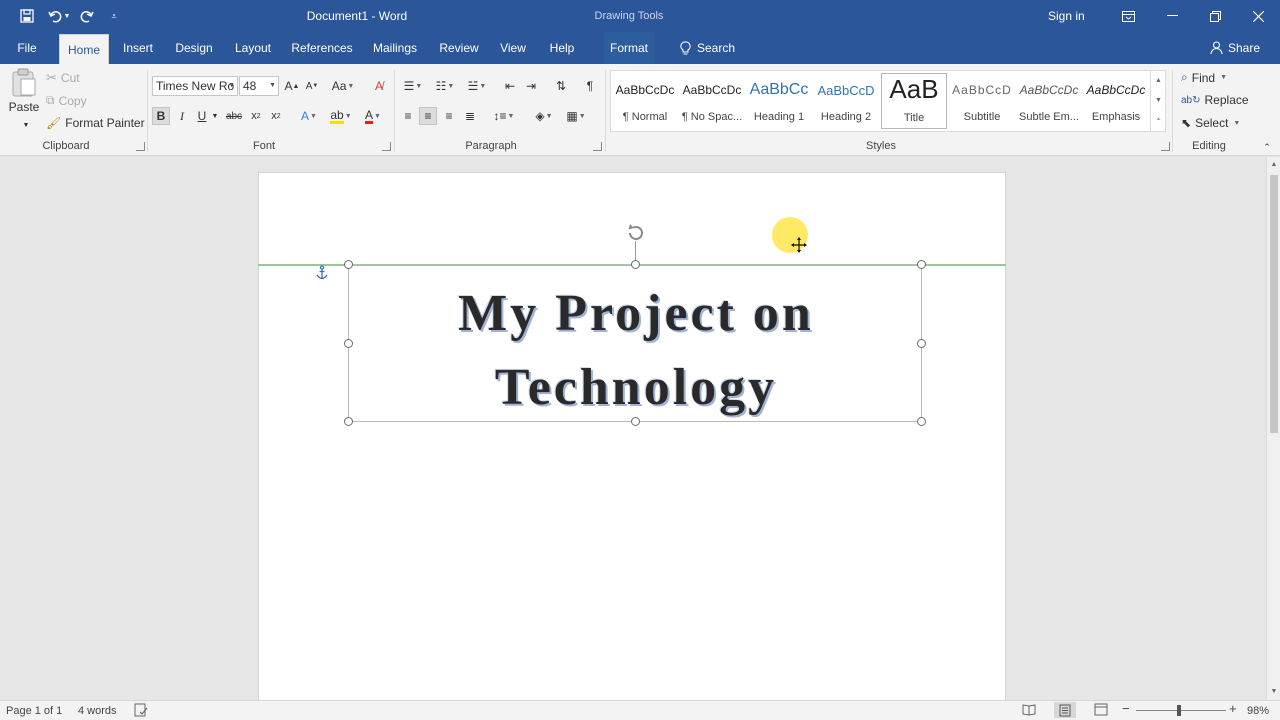  I want to click on chevron-down-icon: ▼, so click(1158, 100).